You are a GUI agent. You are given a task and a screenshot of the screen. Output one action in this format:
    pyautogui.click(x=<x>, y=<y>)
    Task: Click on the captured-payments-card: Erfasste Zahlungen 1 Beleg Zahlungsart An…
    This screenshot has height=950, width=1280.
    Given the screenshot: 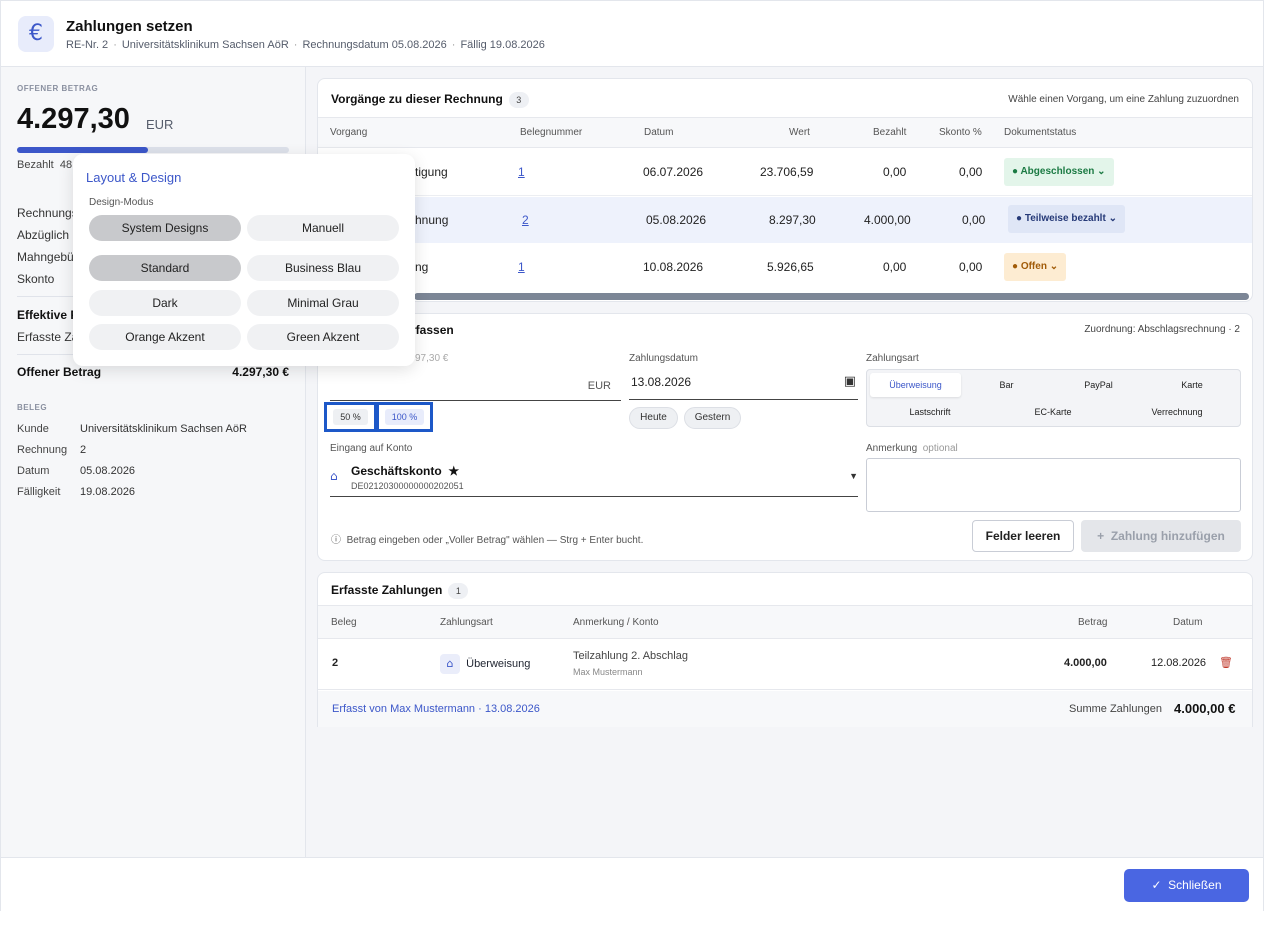 What is the action you would take?
    pyautogui.click(x=785, y=649)
    